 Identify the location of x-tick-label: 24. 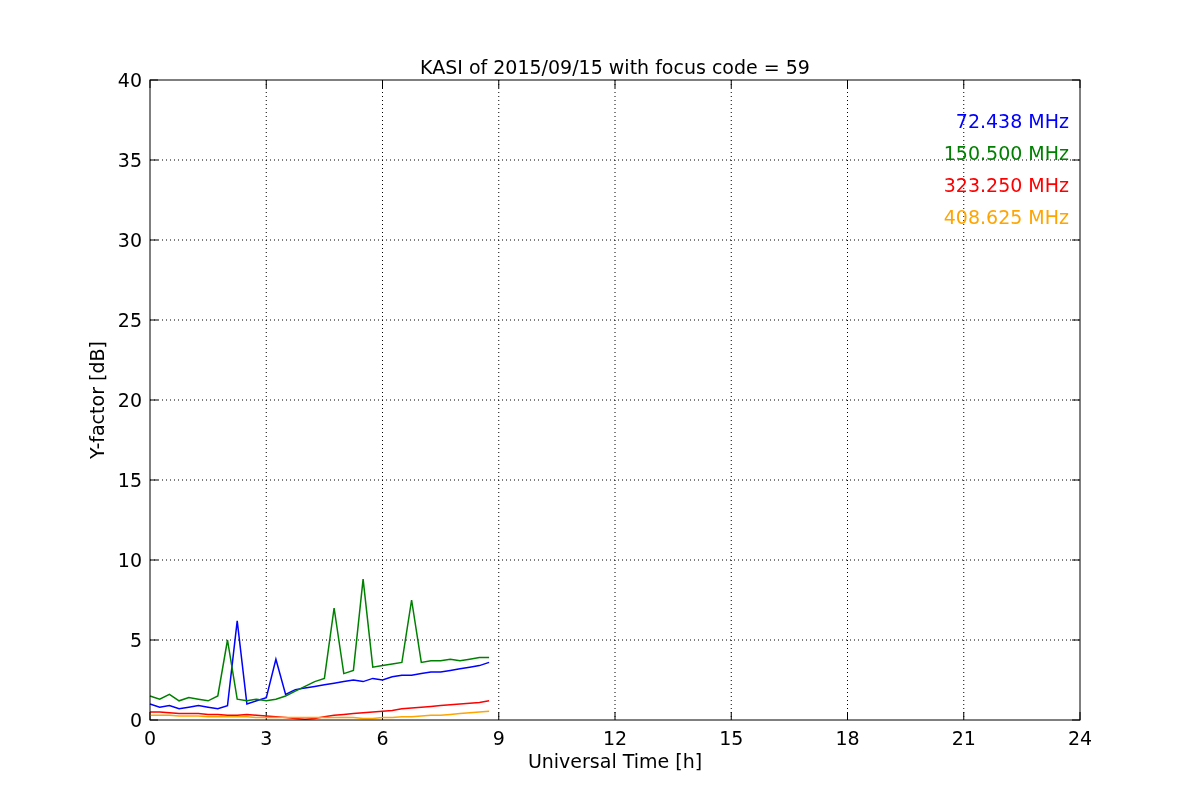
(1080, 738).